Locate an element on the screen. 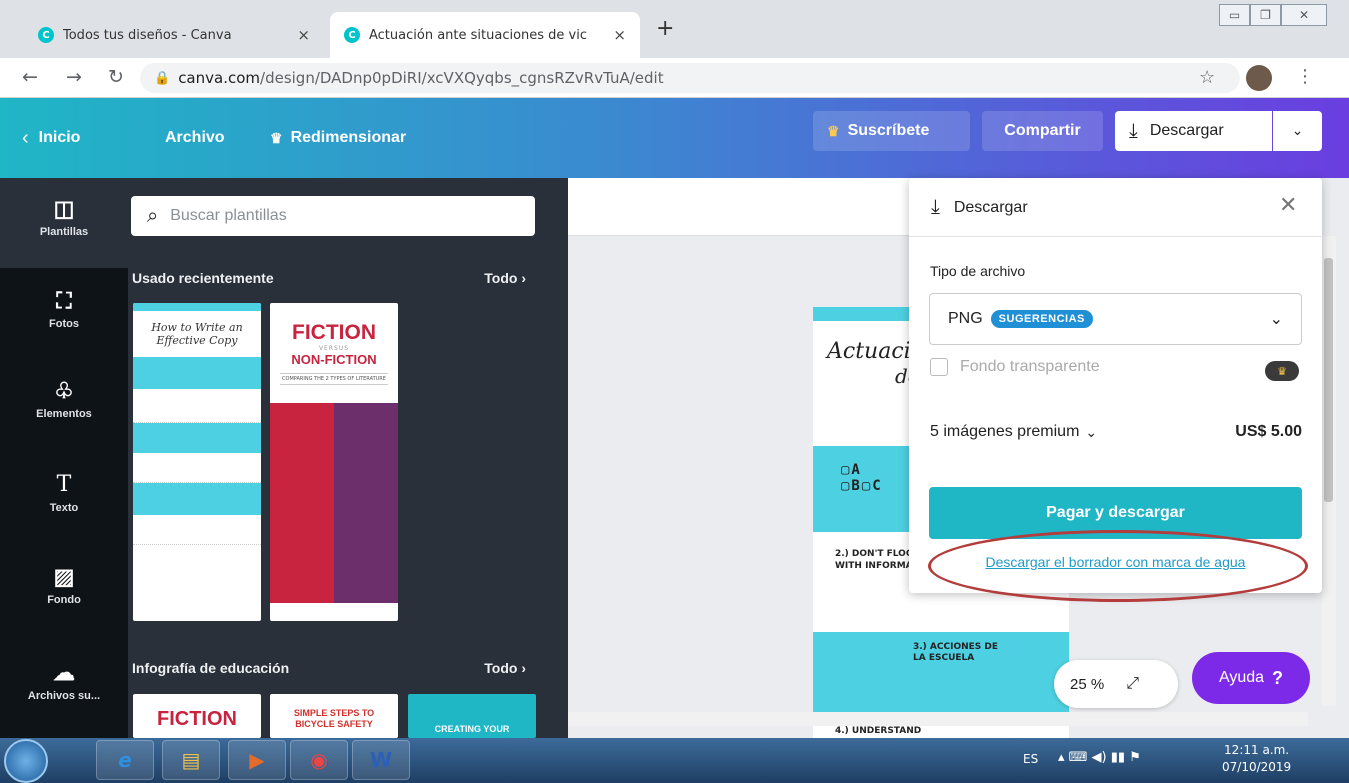 This screenshot has height=783, width=1349. download-label: Descargar is located at coordinates (1186, 130).